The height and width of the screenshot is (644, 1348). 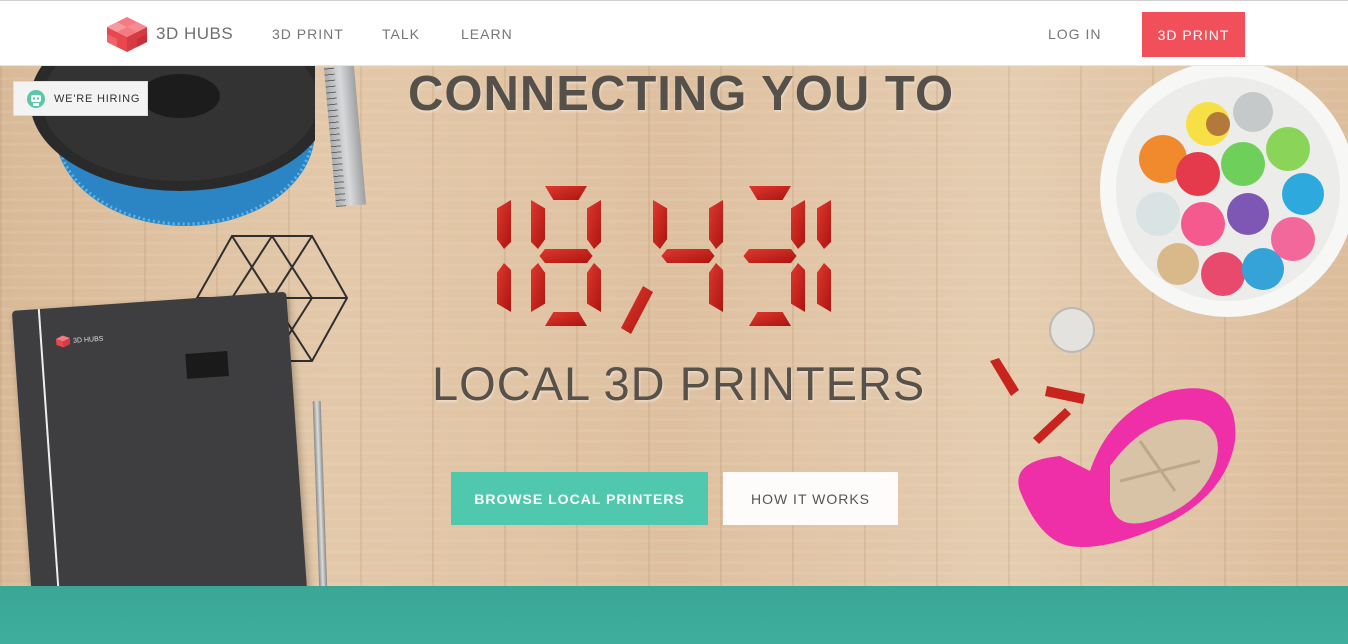 What do you see at coordinates (401, 34) in the screenshot?
I see `nav-link-talk: TALK` at bounding box center [401, 34].